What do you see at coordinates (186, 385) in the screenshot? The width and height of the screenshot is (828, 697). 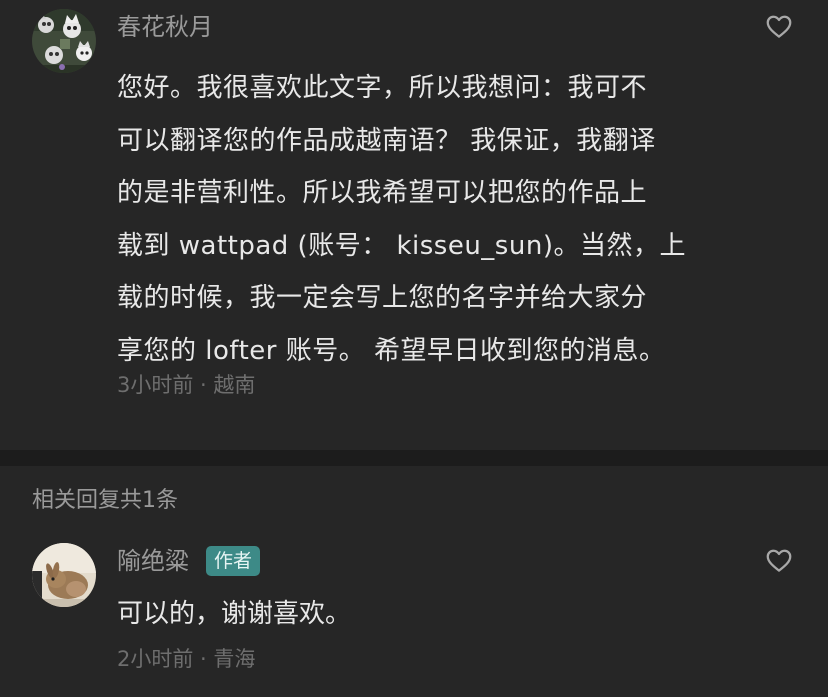 I see `comment-meta: 3小时前 · 越南` at bounding box center [186, 385].